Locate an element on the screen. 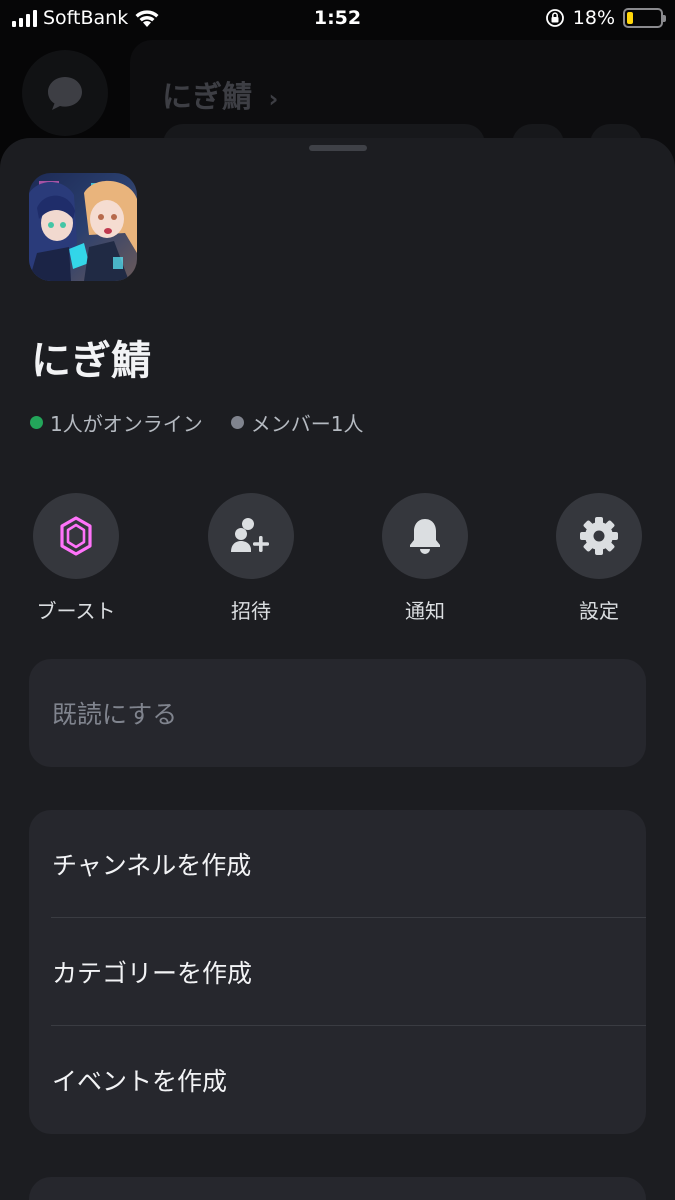 This screenshot has width=675, height=1200. invite-button: 招待 is located at coordinates (251, 558).